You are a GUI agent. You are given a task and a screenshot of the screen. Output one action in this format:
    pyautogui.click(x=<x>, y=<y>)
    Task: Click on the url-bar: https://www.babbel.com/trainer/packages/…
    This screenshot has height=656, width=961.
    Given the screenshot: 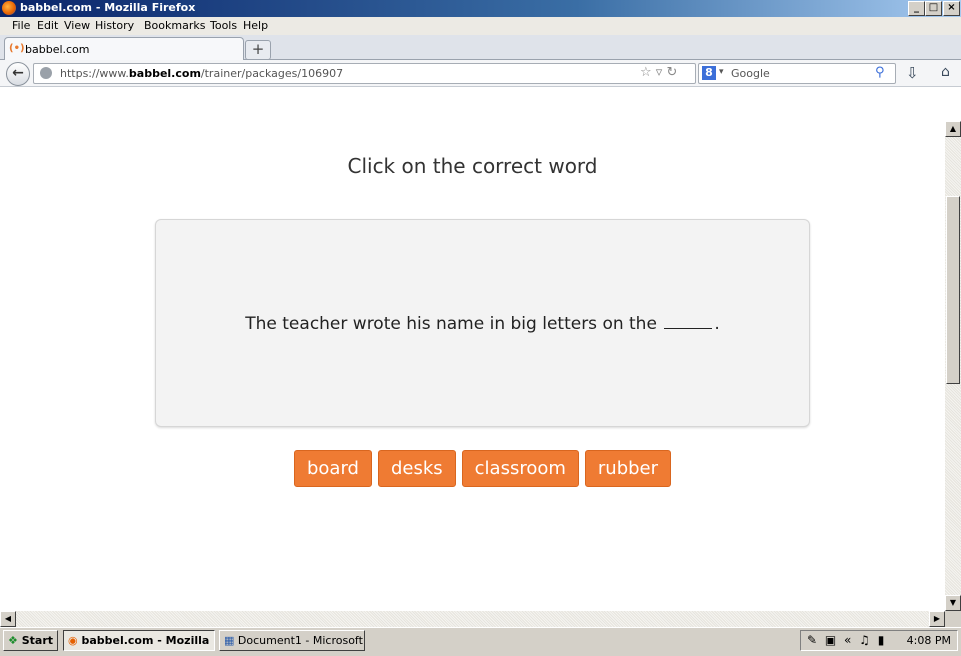 What is the action you would take?
    pyautogui.click(x=364, y=73)
    